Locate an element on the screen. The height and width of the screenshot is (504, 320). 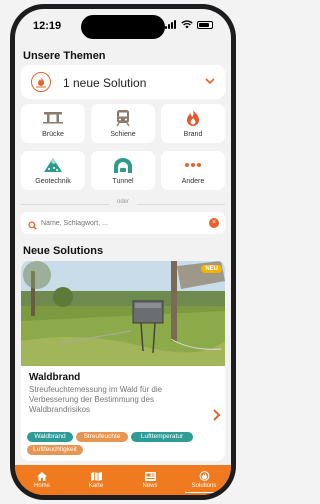
geotechnics-icon is located at coordinates (53, 165).